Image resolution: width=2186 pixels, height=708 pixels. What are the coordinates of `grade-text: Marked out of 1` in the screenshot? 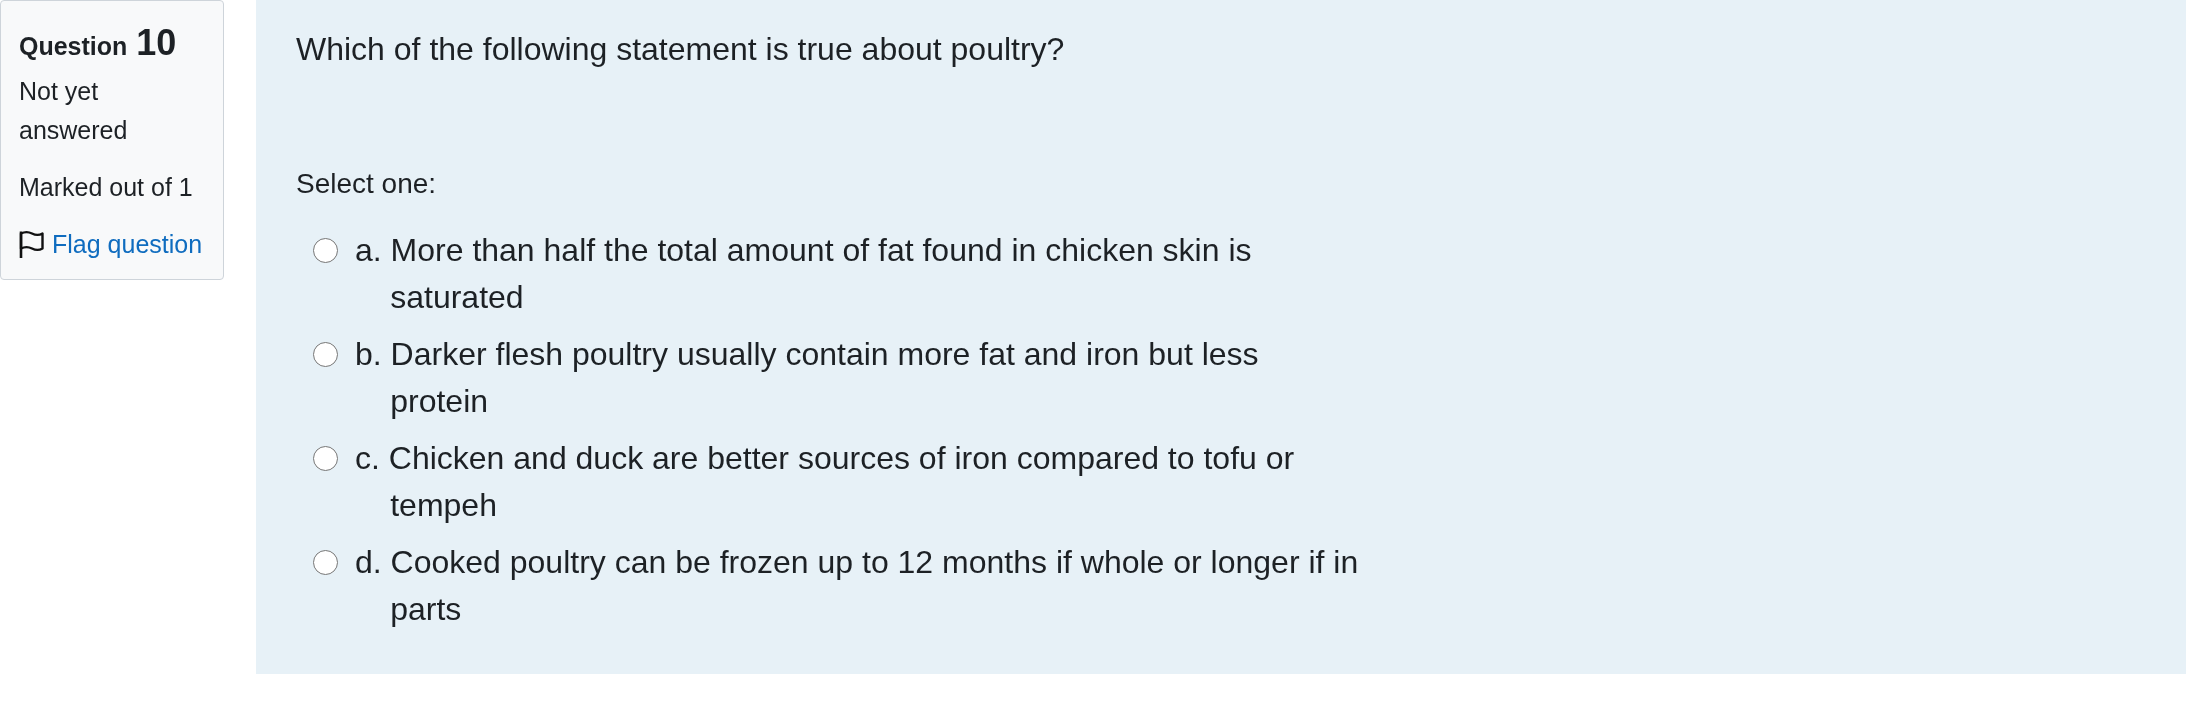 It's located at (106, 187).